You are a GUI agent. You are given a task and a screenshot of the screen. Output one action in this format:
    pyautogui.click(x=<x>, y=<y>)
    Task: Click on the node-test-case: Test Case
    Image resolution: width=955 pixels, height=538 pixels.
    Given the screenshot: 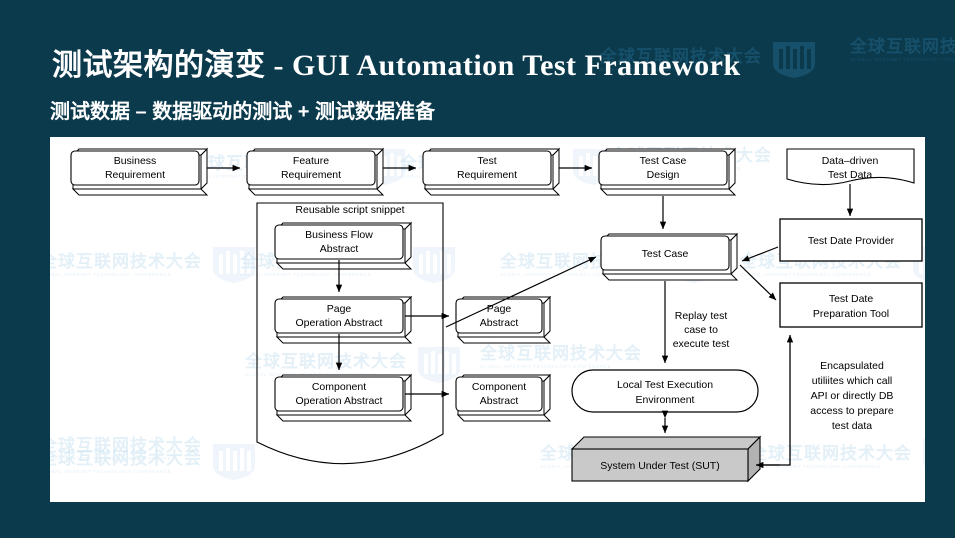 What is the action you would take?
    pyautogui.click(x=669, y=256)
    